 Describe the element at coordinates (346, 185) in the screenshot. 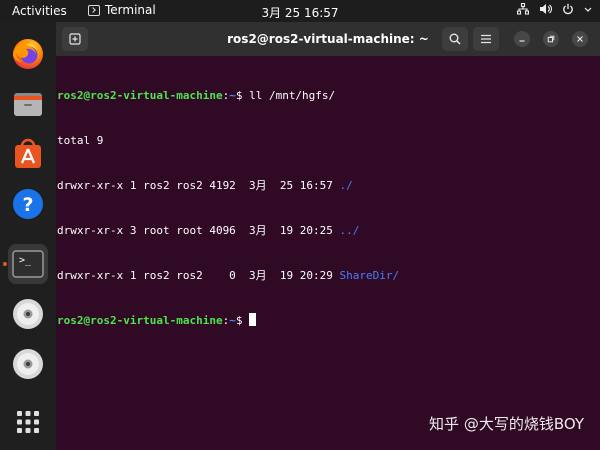

I see `dir-name: ./` at that location.